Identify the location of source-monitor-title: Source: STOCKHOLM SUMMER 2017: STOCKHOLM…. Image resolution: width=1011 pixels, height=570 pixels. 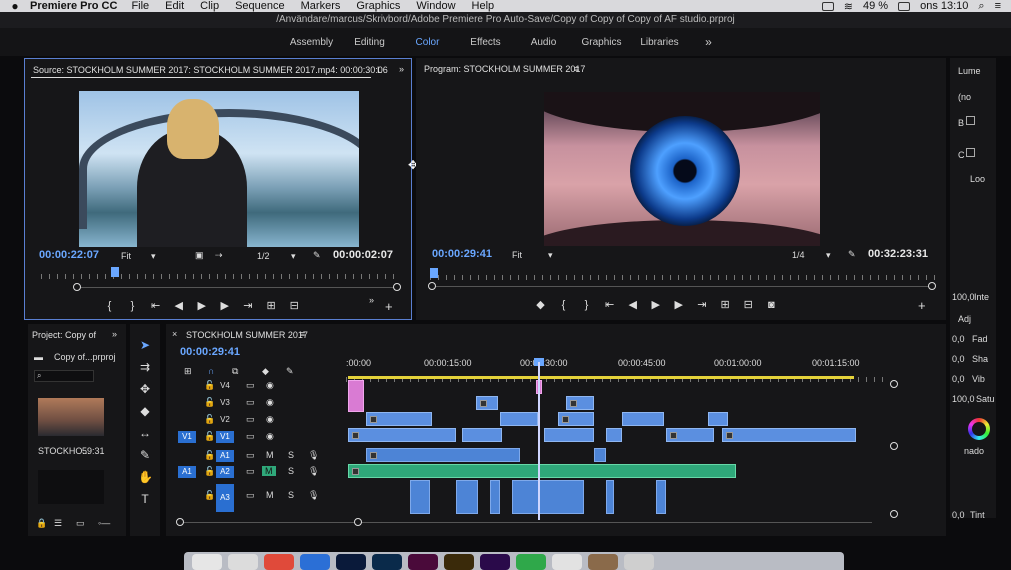
(210, 70).